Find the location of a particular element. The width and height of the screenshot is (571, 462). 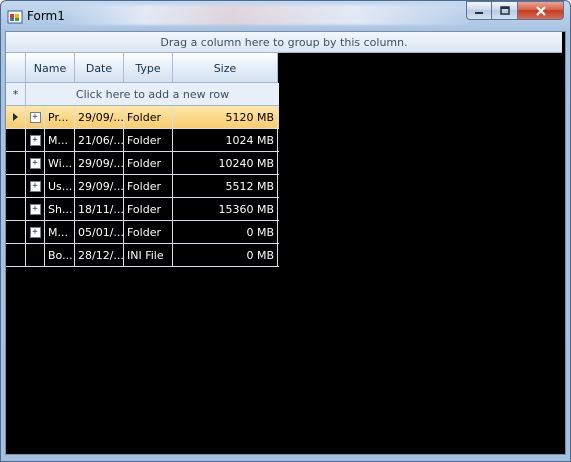

column-header-type: Type is located at coordinates (148, 68).